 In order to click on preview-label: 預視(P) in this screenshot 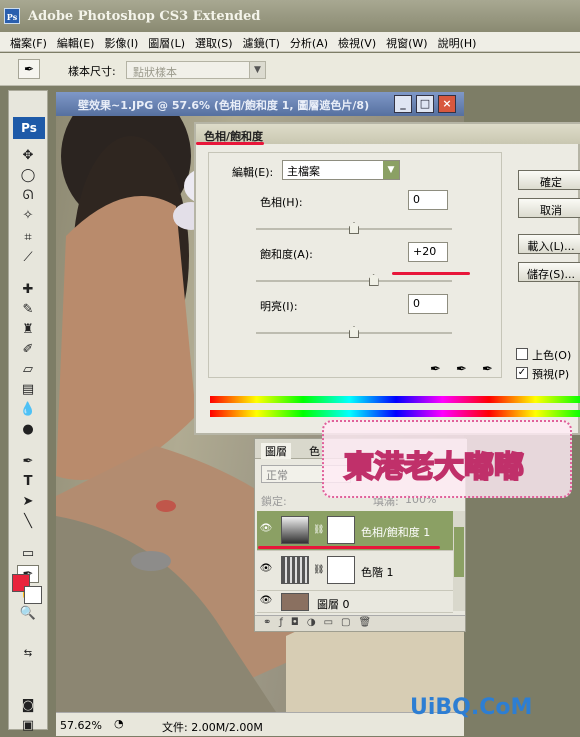, I will do `click(551, 374)`.